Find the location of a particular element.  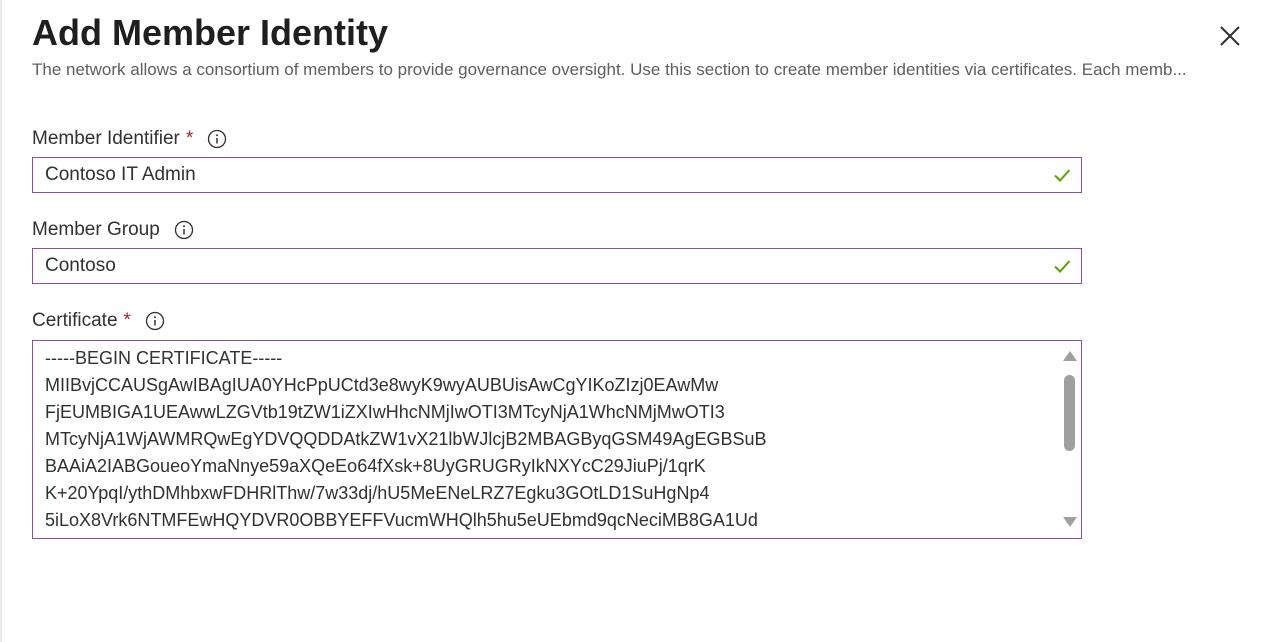

member-identifier-label-row: Member Identifier * is located at coordinates (129, 139).